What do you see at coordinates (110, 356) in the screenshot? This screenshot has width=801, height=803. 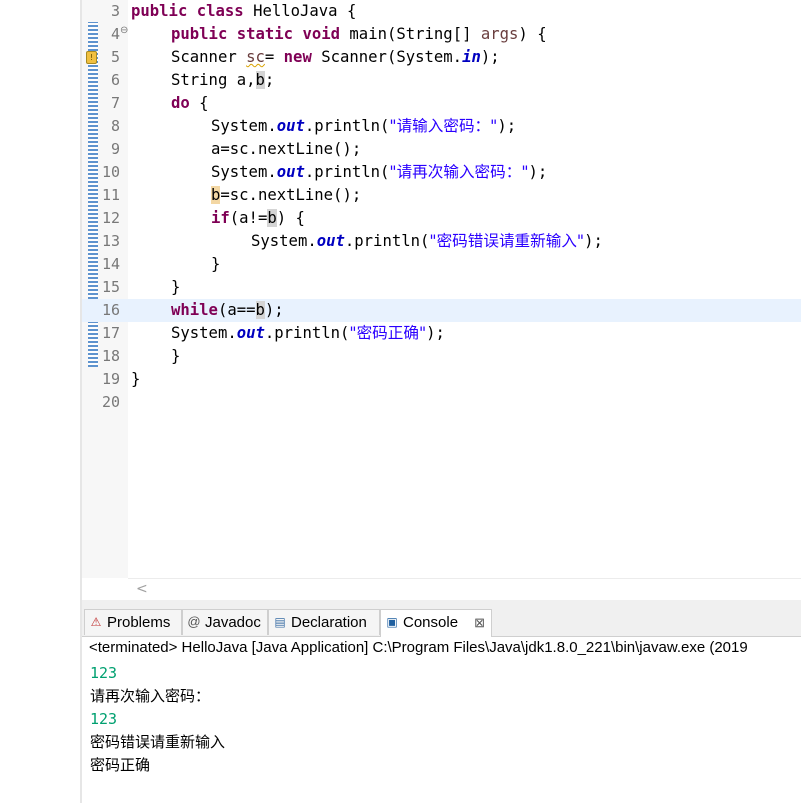 I see `line-number: 18` at bounding box center [110, 356].